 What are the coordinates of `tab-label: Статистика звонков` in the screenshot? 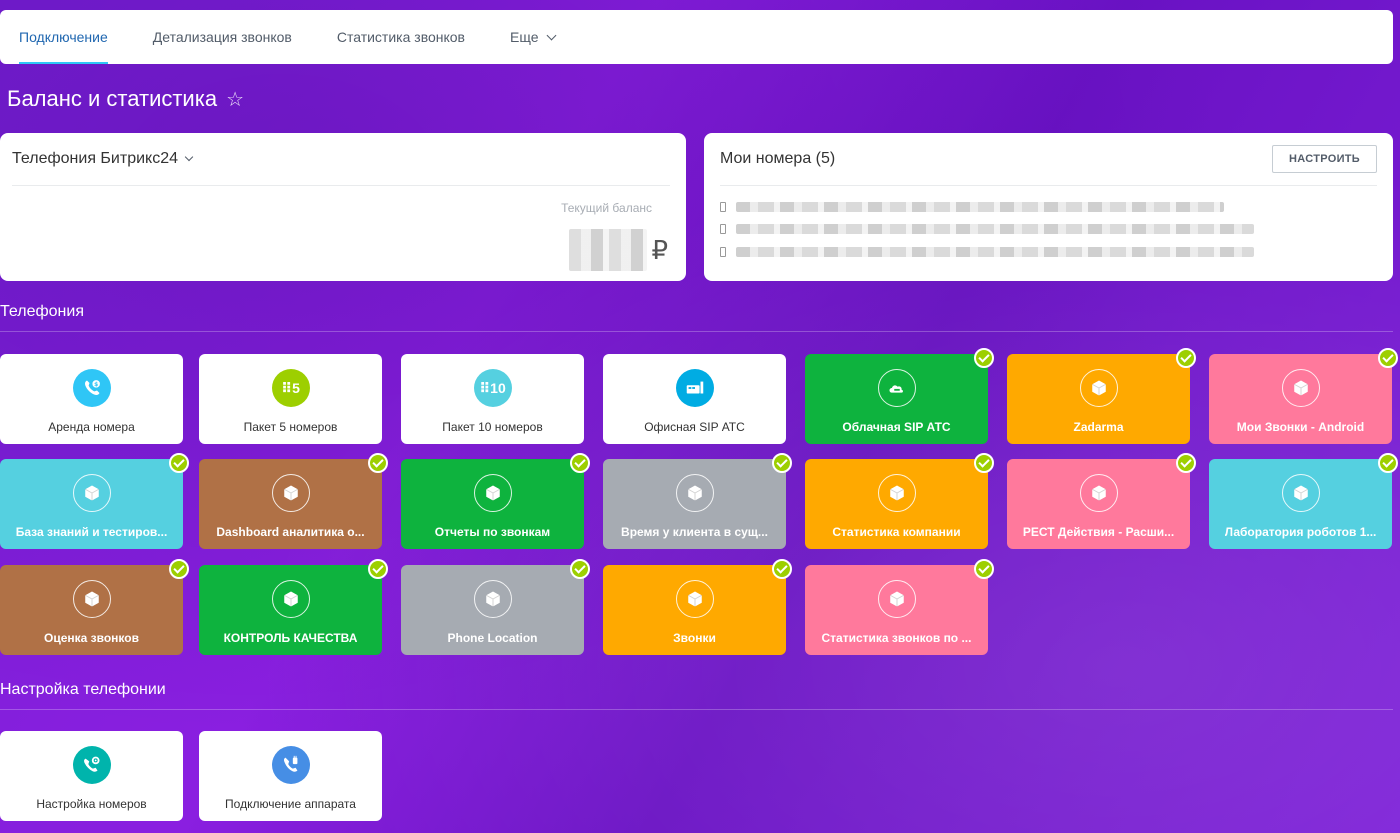 It's located at (400, 37).